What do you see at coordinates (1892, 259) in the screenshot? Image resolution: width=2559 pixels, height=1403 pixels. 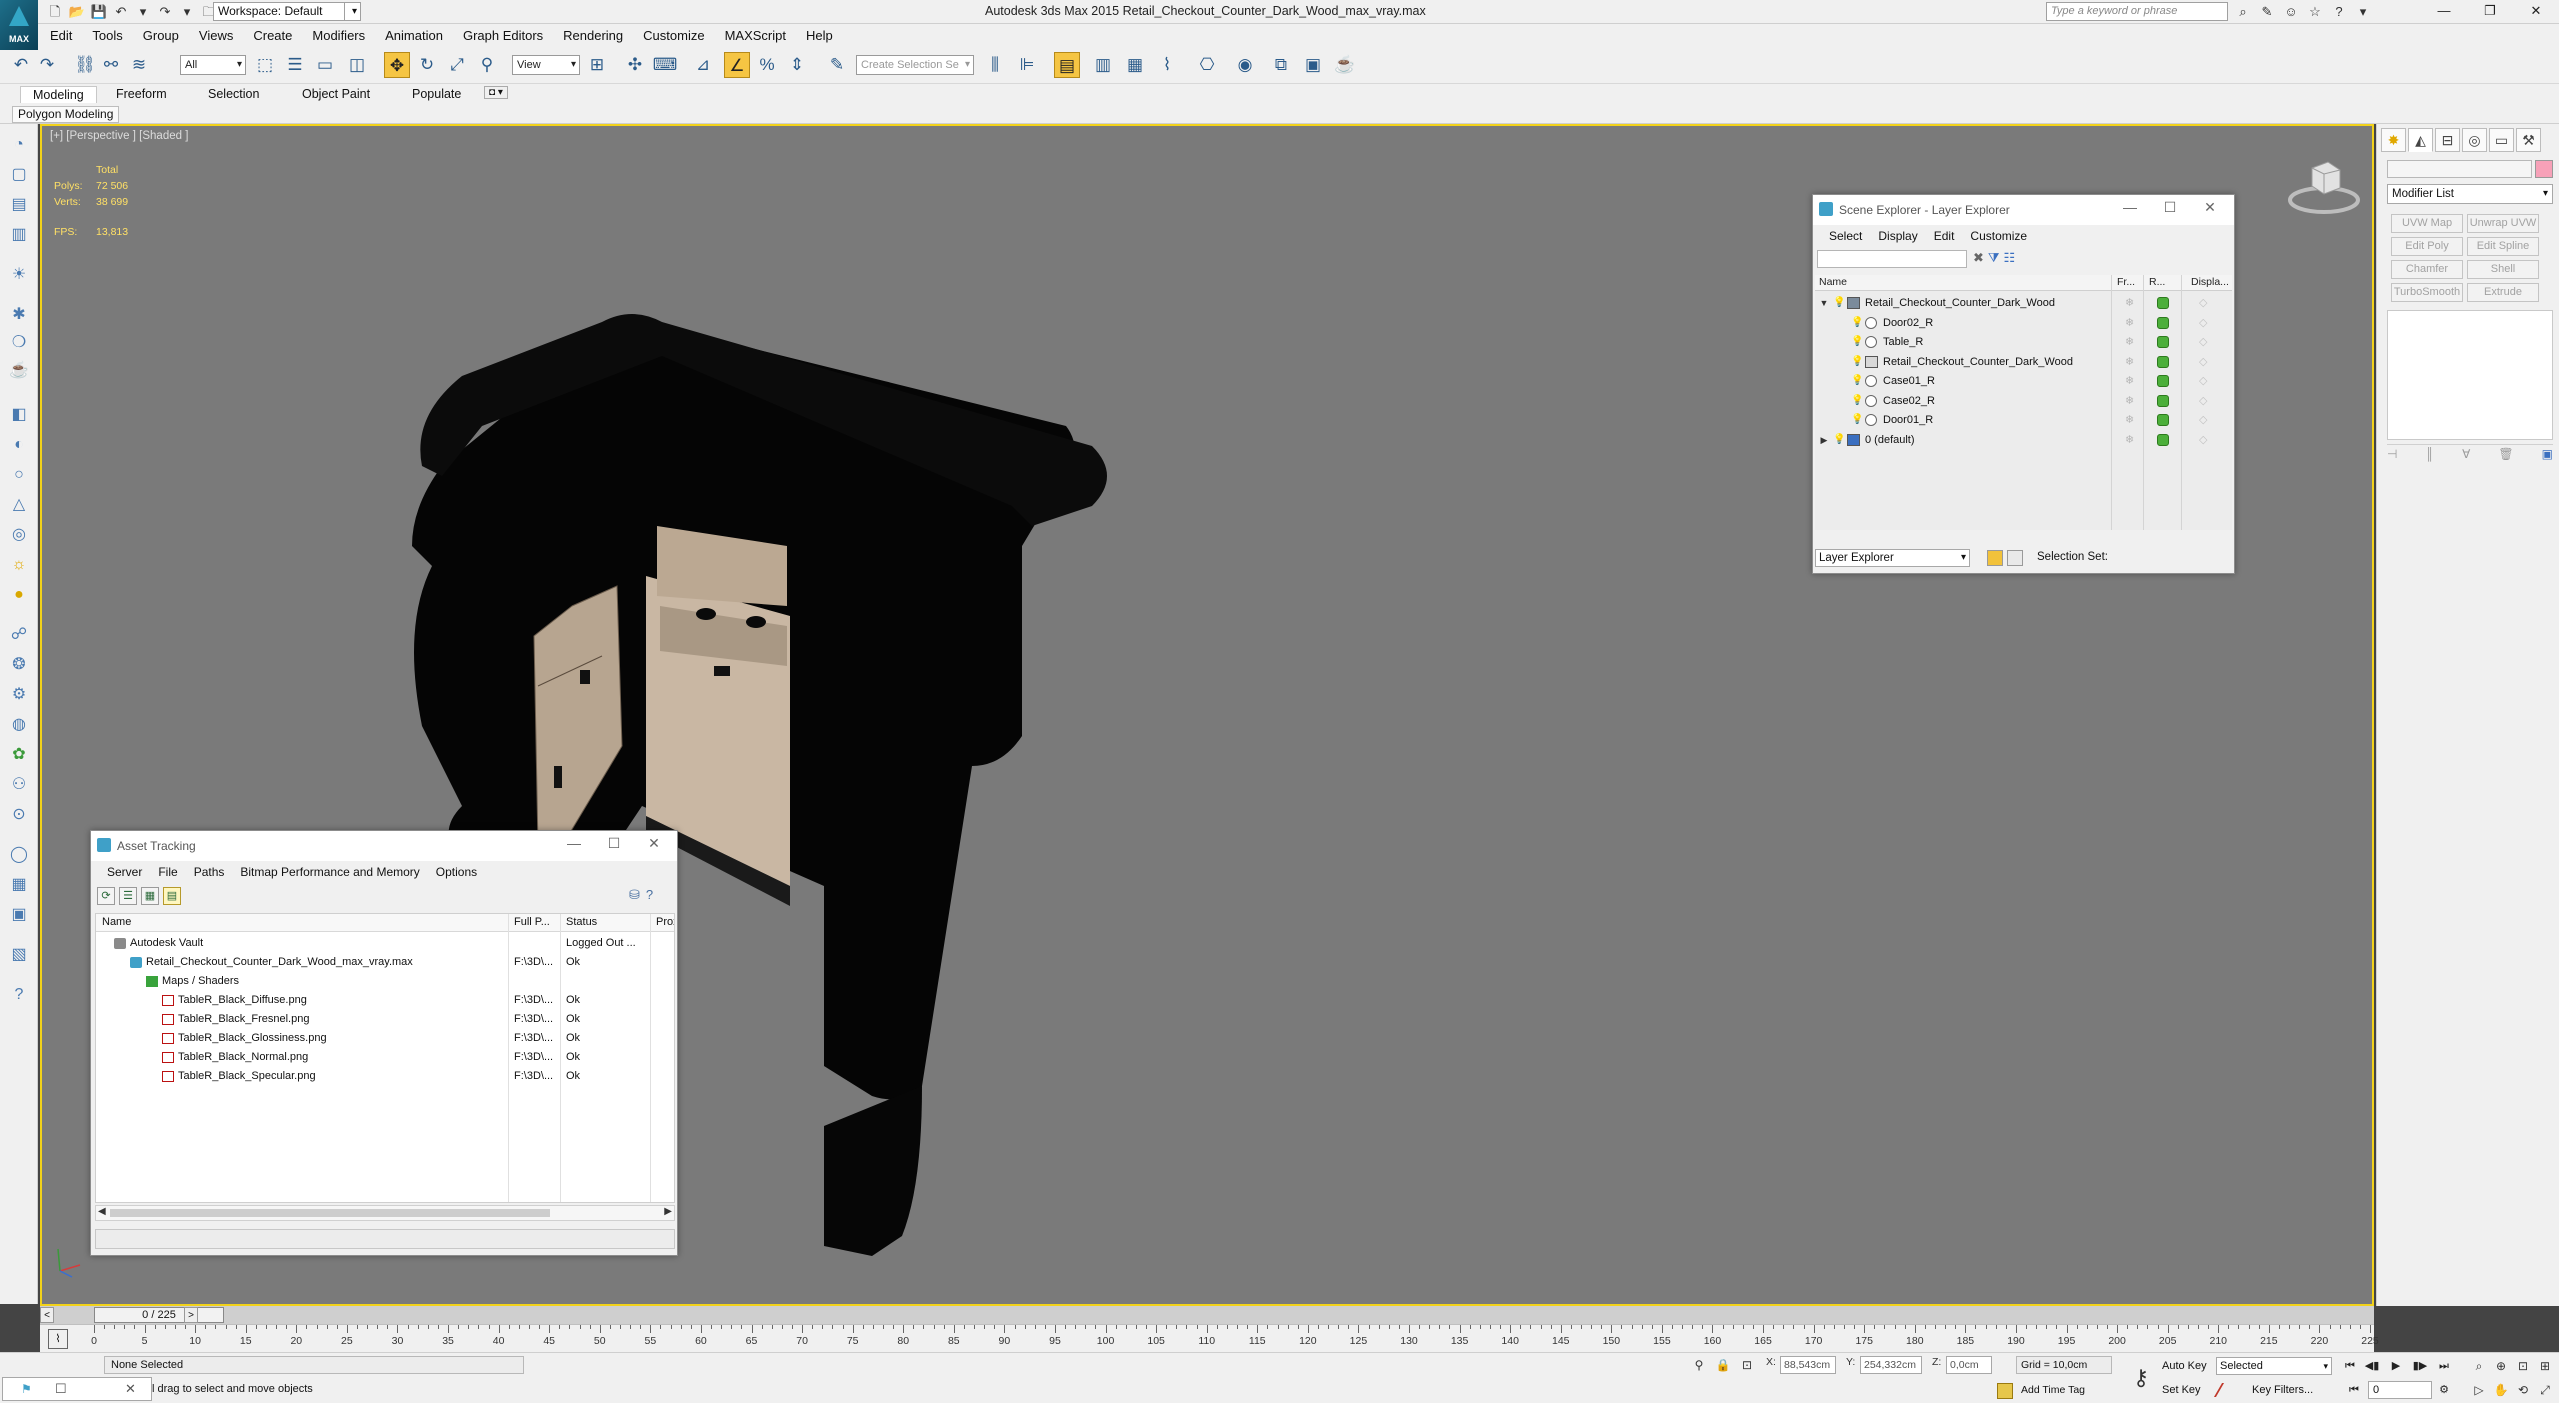 I see `scene-explorer-search-input` at bounding box center [1892, 259].